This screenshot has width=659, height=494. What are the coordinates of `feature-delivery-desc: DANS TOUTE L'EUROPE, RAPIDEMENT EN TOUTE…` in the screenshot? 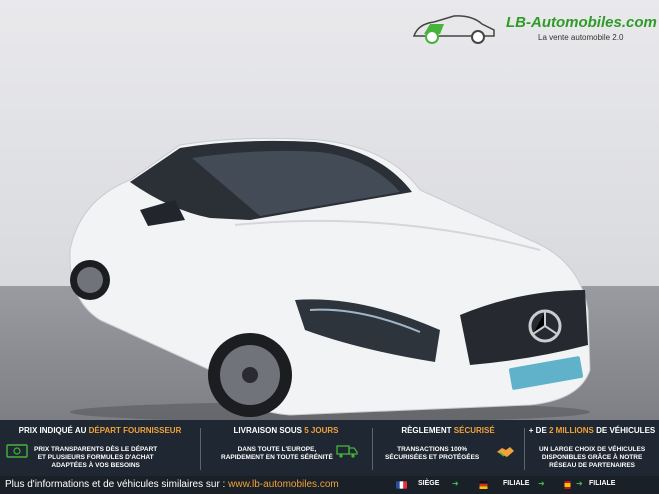 It's located at (277, 454).